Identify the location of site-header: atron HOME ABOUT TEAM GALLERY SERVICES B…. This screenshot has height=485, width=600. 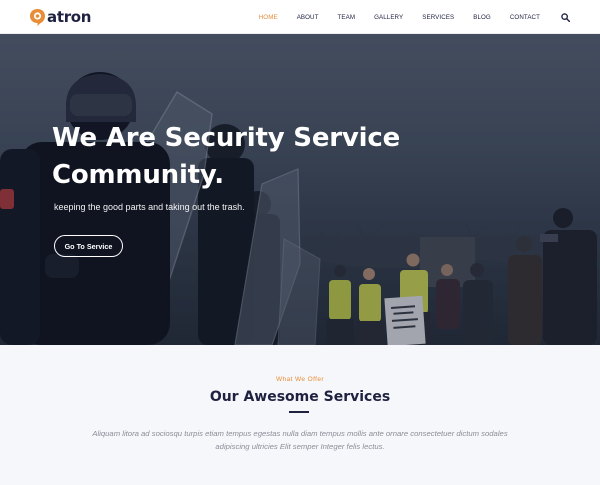
(300, 17).